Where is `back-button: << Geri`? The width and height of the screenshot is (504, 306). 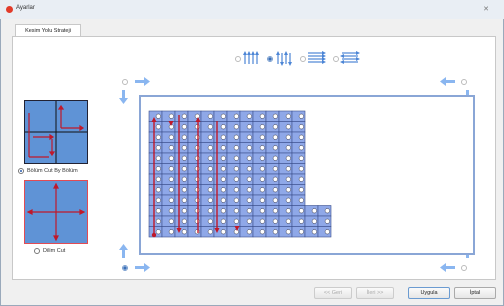
back-button: << Geri is located at coordinates (333, 293).